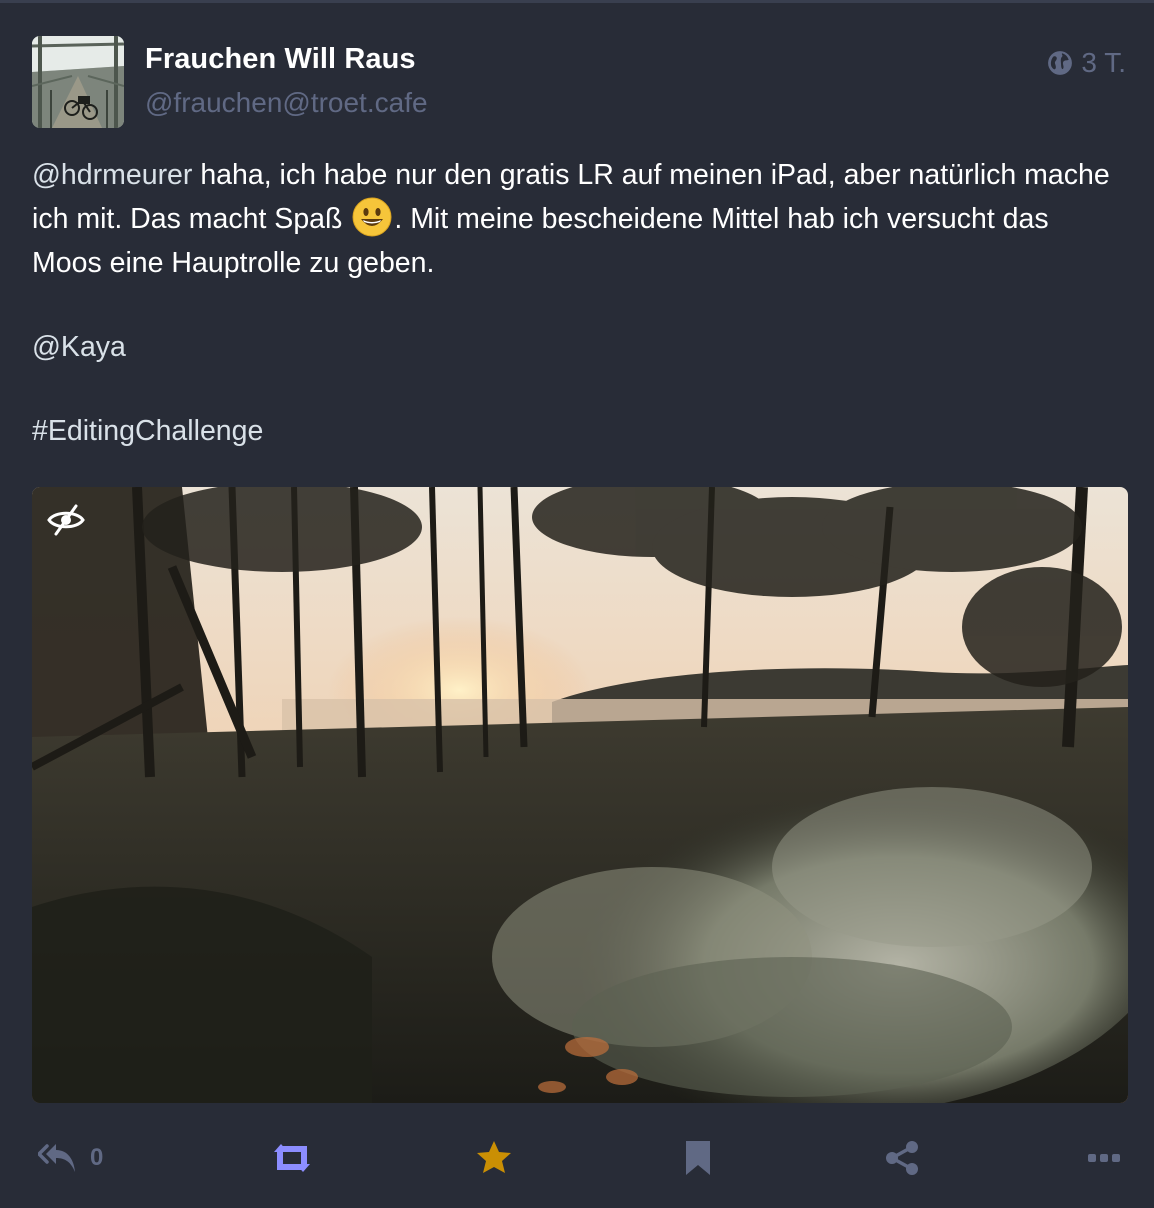 The width and height of the screenshot is (1154, 1208). I want to click on reply-all-icon, so click(56, 1158).